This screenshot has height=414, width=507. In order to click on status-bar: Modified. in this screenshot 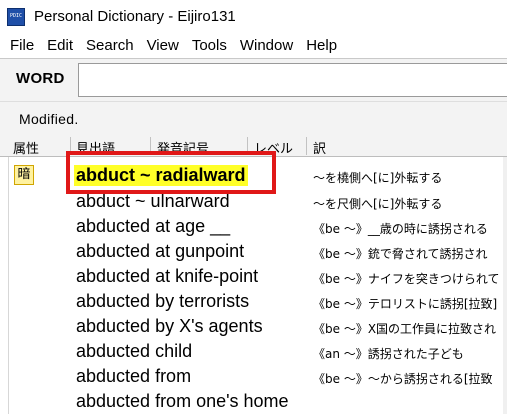, I will do `click(253, 118)`.